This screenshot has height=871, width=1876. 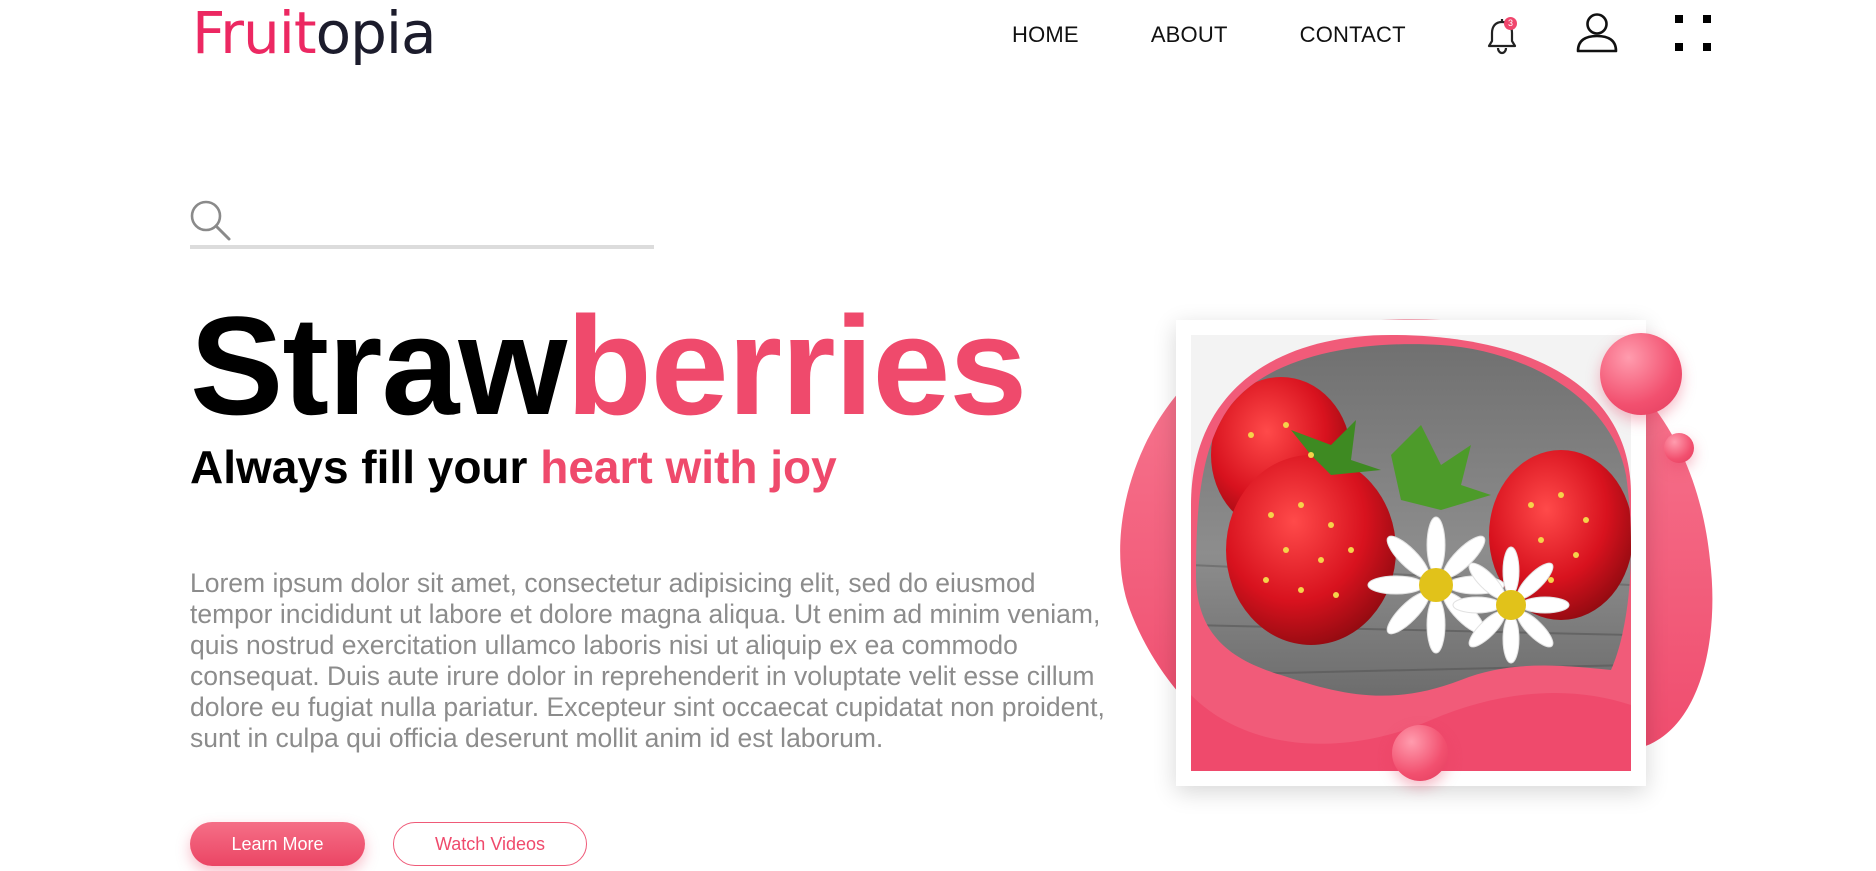 I want to click on main-nav: HOME ABOUT CONTACT, so click(x=1209, y=35).